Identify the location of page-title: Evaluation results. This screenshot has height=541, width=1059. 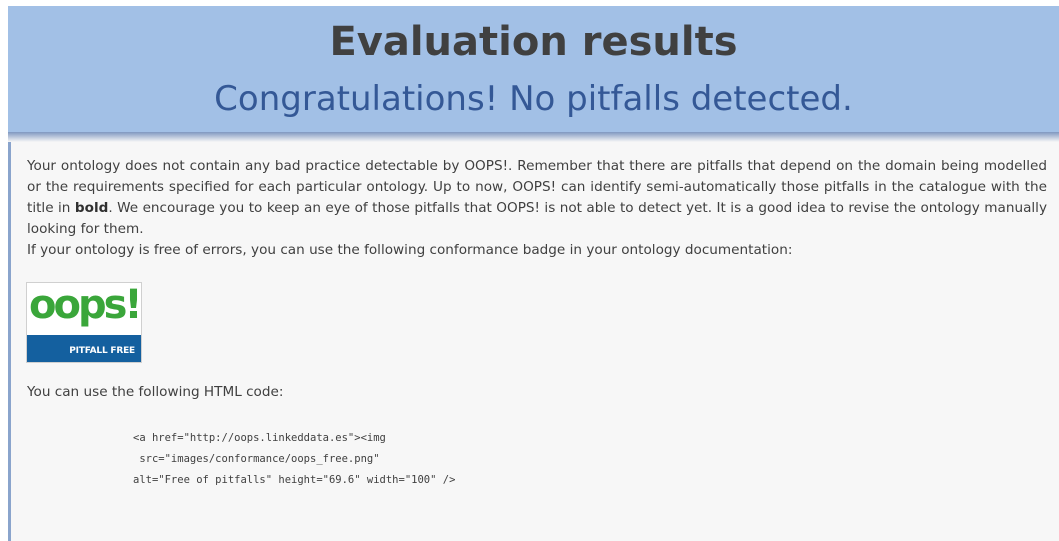
(533, 42).